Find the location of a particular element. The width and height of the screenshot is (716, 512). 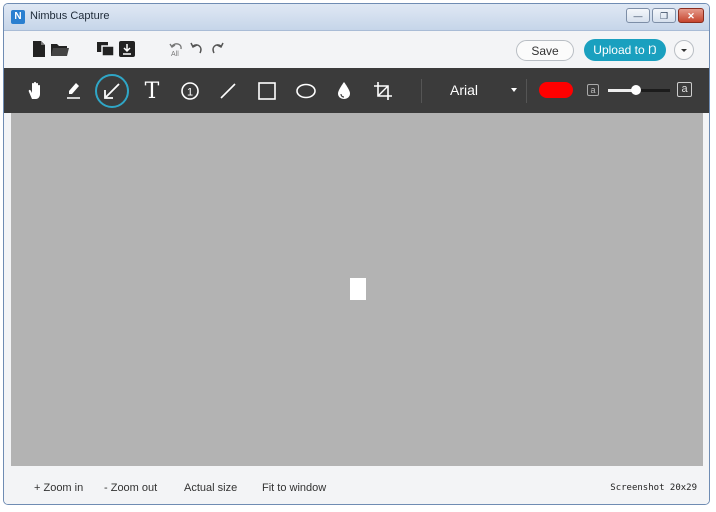

actual-size-button: Actual size is located at coordinates (210, 488).